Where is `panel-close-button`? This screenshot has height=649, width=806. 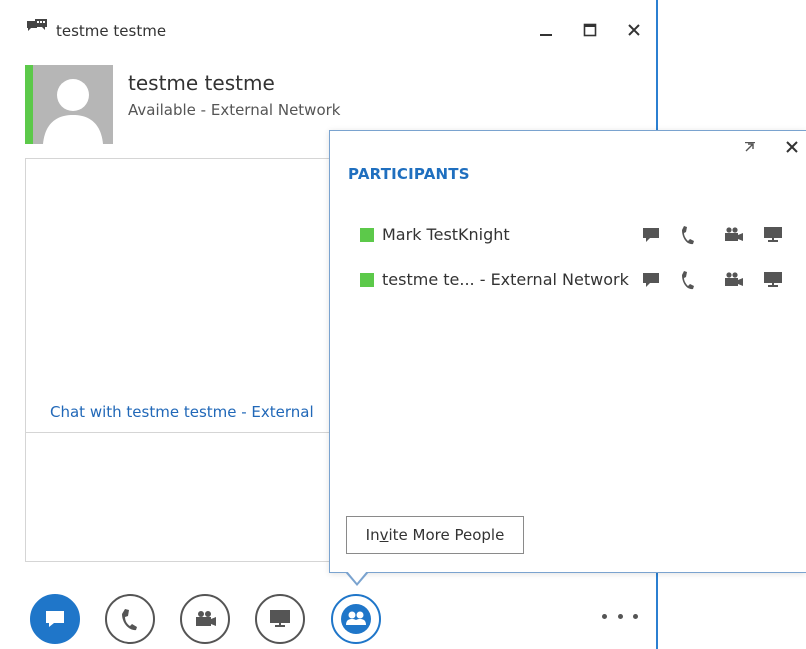 panel-close-button is located at coordinates (792, 147).